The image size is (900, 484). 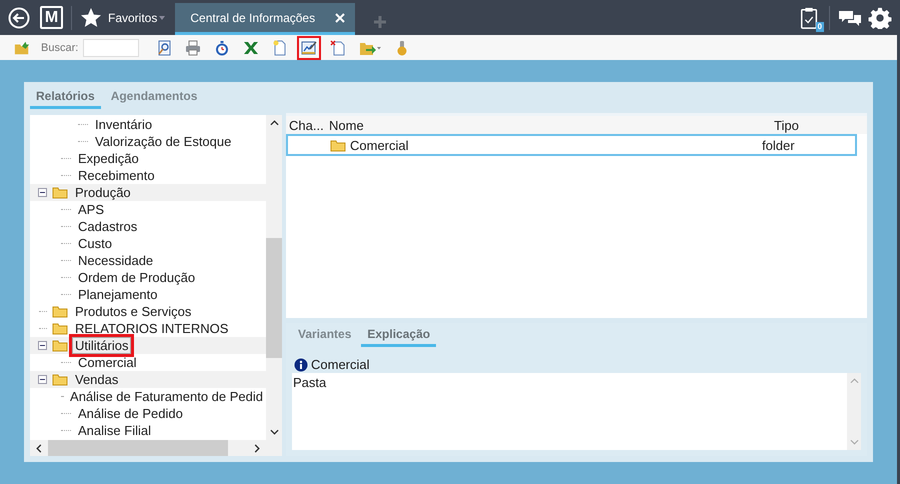 I want to click on scroll-down-icon, so click(x=274, y=432).